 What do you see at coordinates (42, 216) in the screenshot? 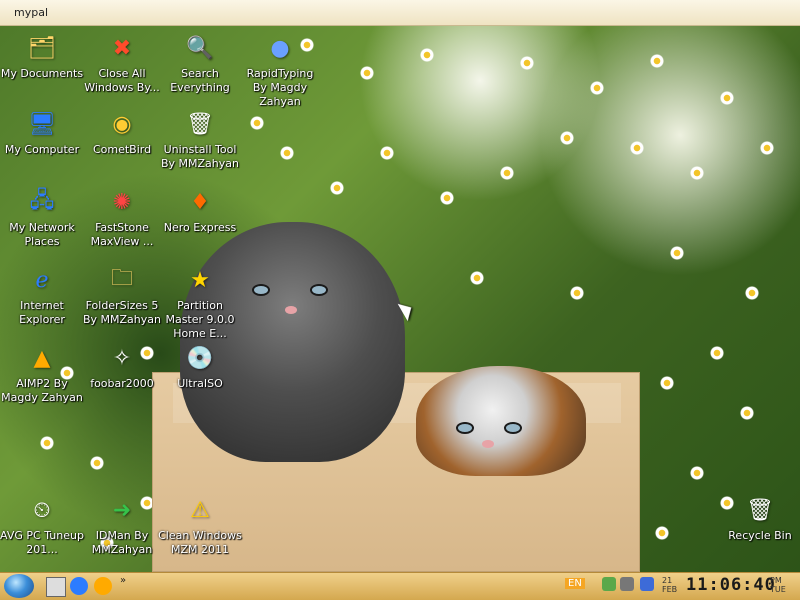
I see `desktop-icon-my-network-places: 🖧 My Network Places` at bounding box center [42, 216].